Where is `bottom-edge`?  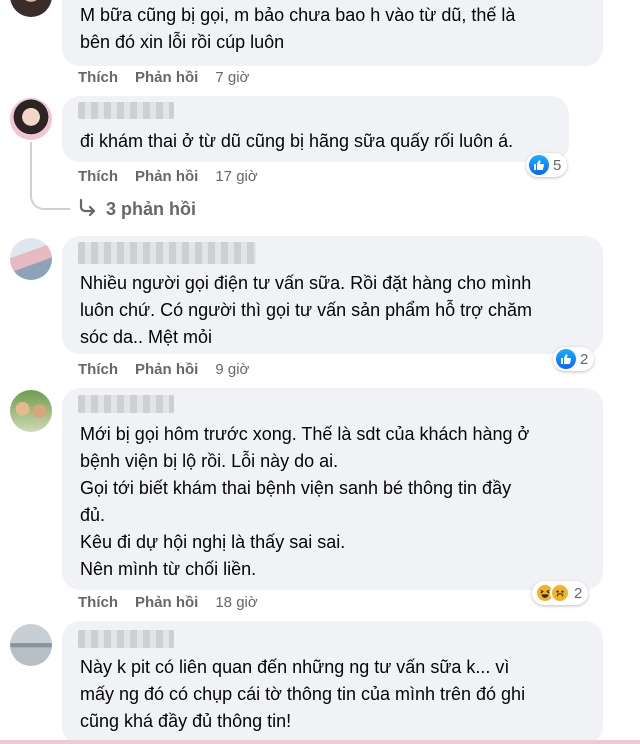
bottom-edge is located at coordinates (320, 742).